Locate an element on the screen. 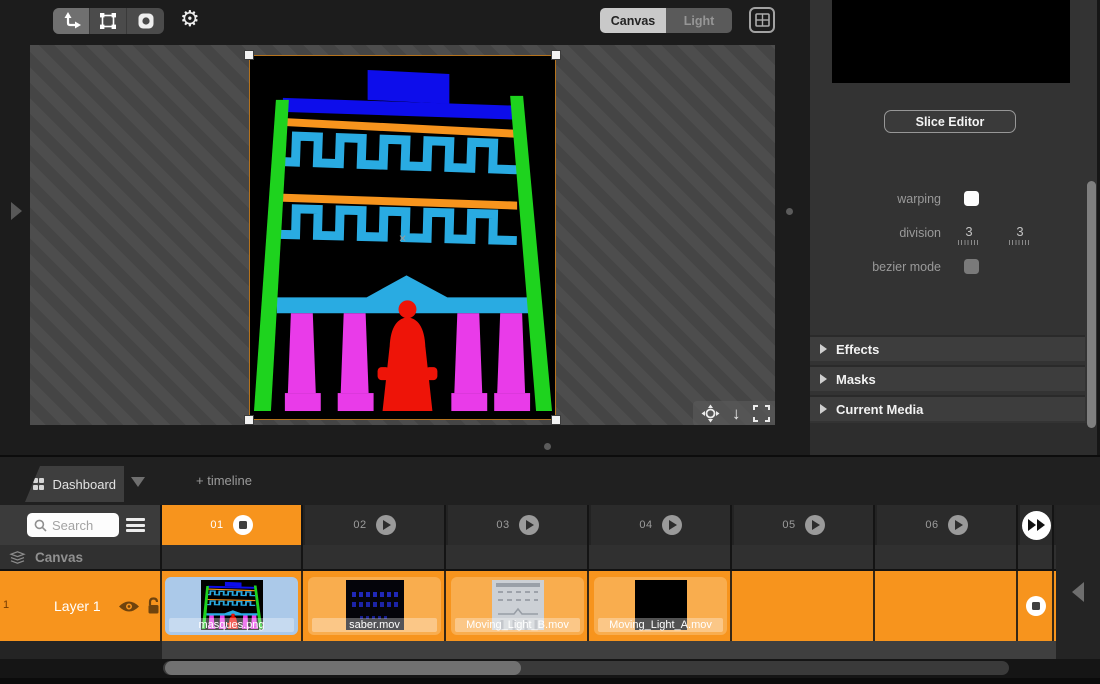 The height and width of the screenshot is (684, 1100). layer-row-header: 1 Layer 1 is located at coordinates (81, 606).